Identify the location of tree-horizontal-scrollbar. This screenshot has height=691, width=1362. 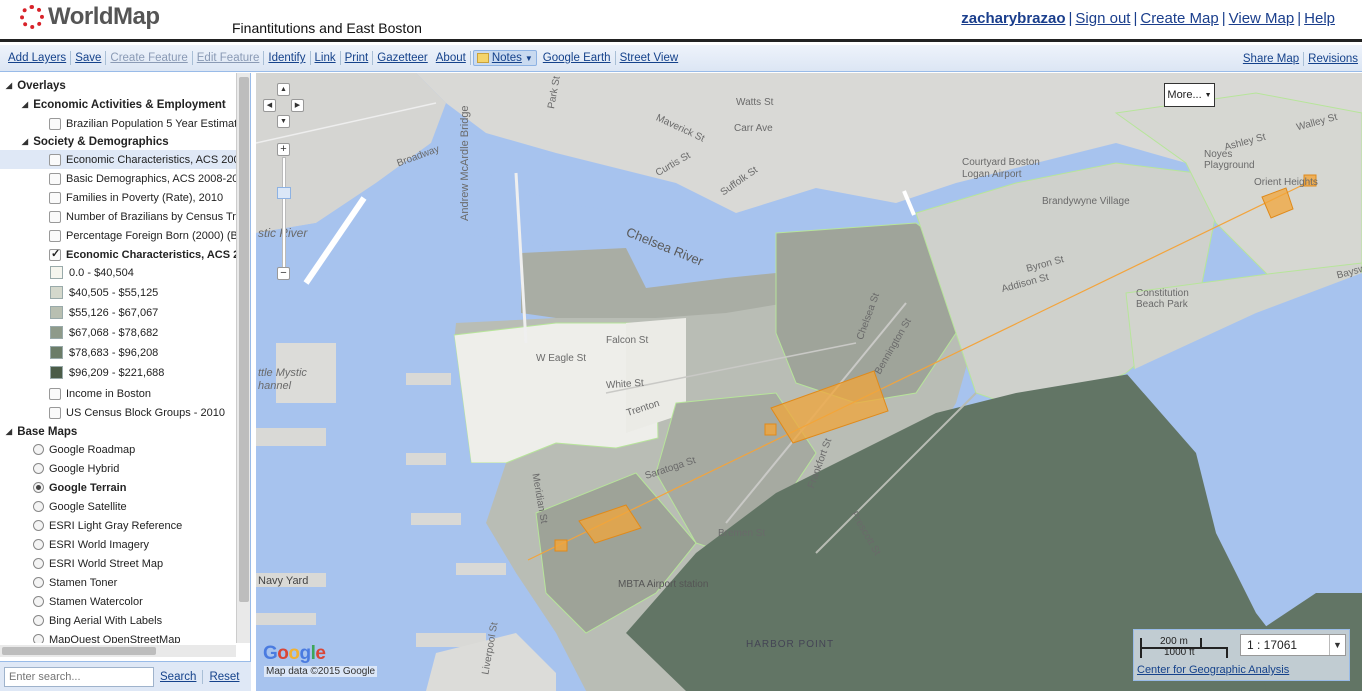
(118, 651).